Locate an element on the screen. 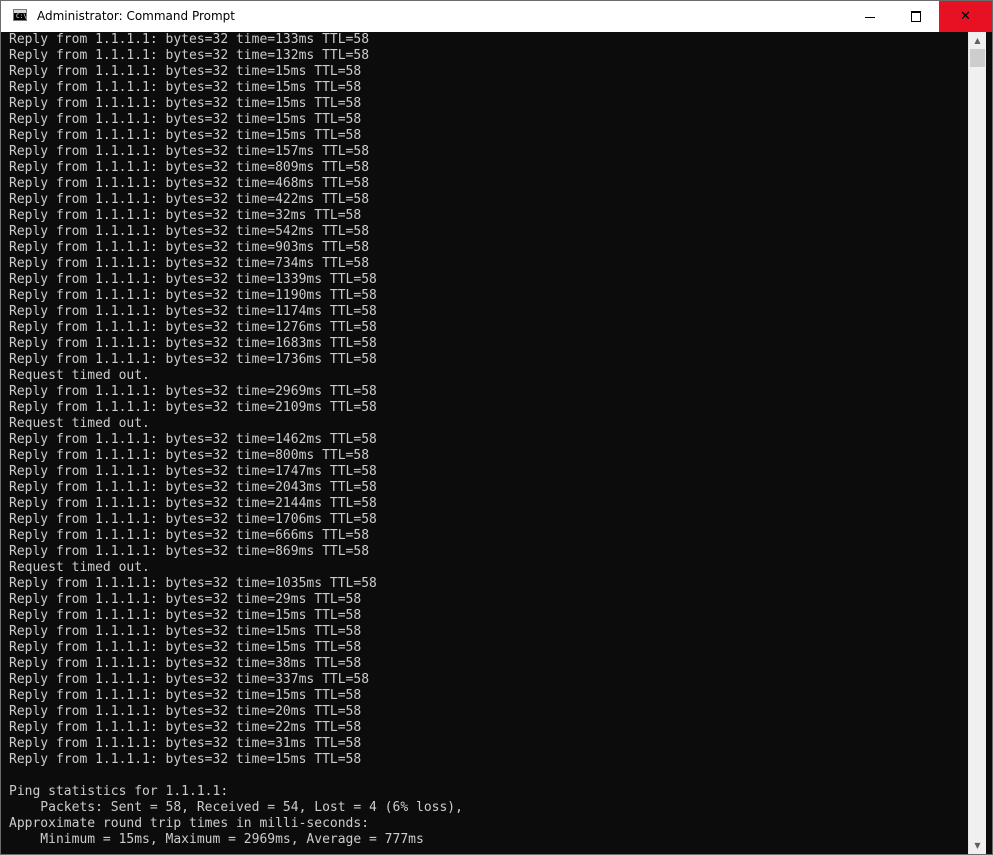  maximize-button is located at coordinates (916, 16).